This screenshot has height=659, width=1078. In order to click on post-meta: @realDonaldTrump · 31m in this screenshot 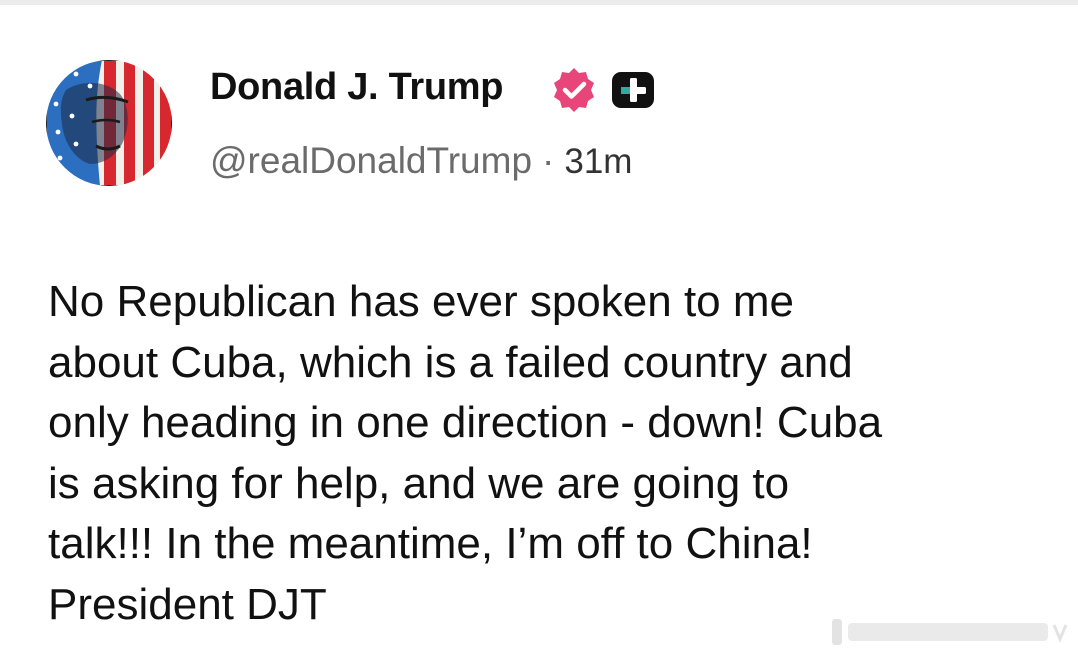, I will do `click(421, 161)`.